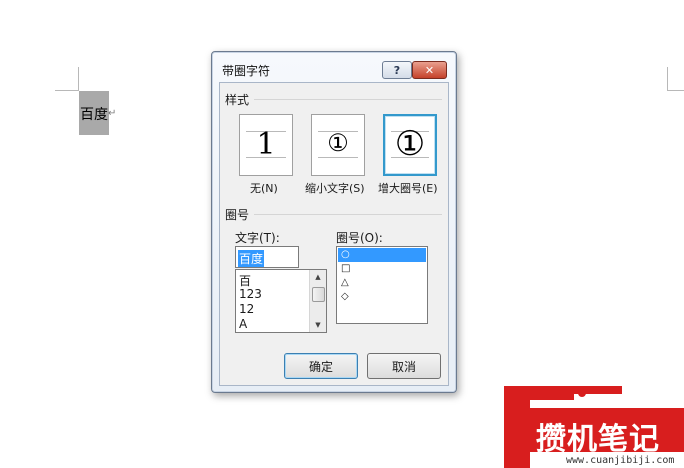 The width and height of the screenshot is (684, 468). What do you see at coordinates (250, 294) in the screenshot?
I see `text-list-item: 123` at bounding box center [250, 294].